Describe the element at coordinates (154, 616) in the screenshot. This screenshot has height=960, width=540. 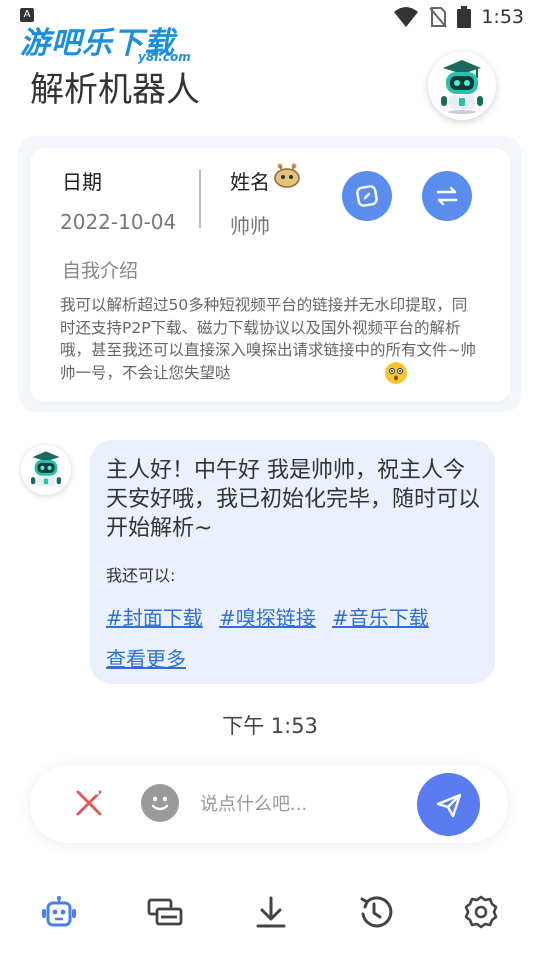
I see `tag-cover-download: #封面下载` at that location.